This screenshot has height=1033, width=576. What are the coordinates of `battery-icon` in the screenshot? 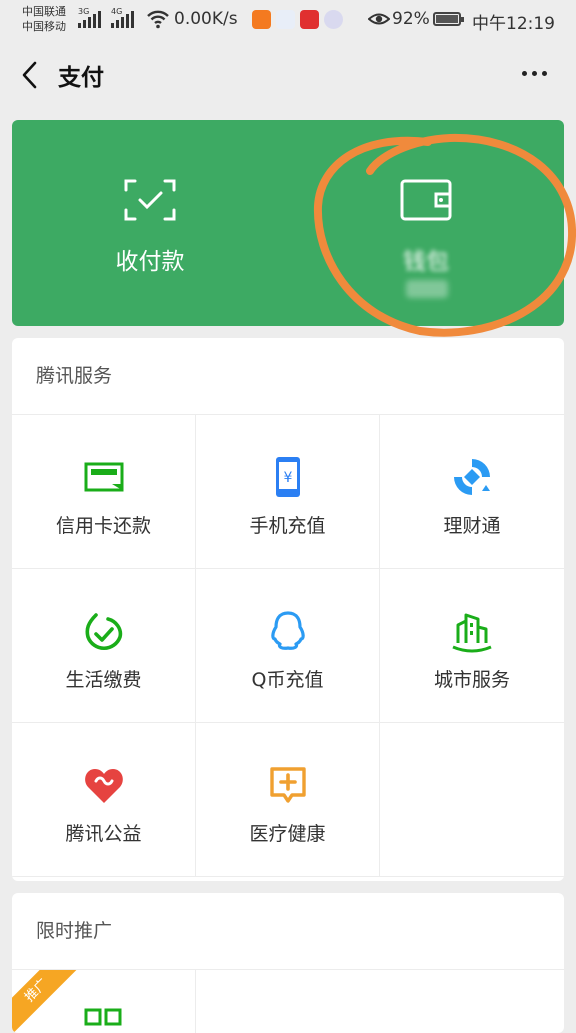 It's located at (448, 19).